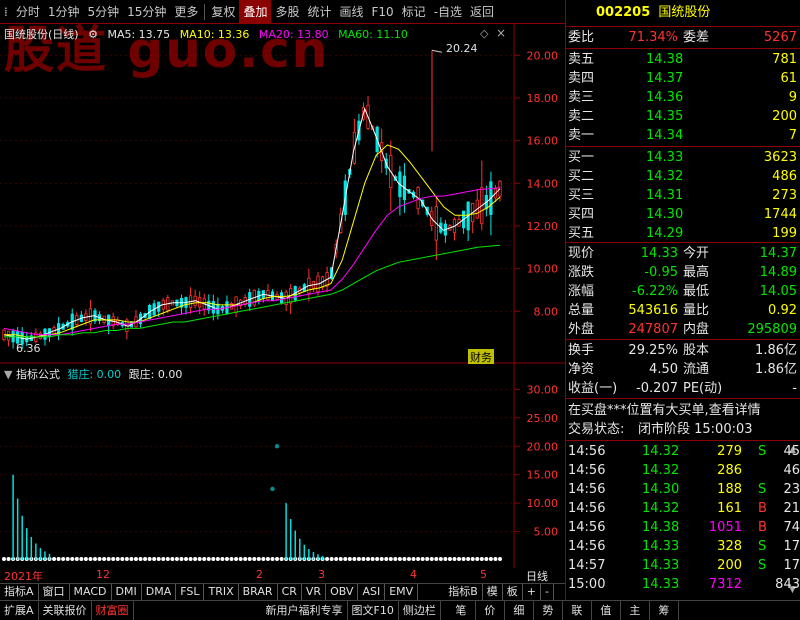  Describe the element at coordinates (159, 592) in the screenshot. I see `indicator-tab-4: DMA` at that location.